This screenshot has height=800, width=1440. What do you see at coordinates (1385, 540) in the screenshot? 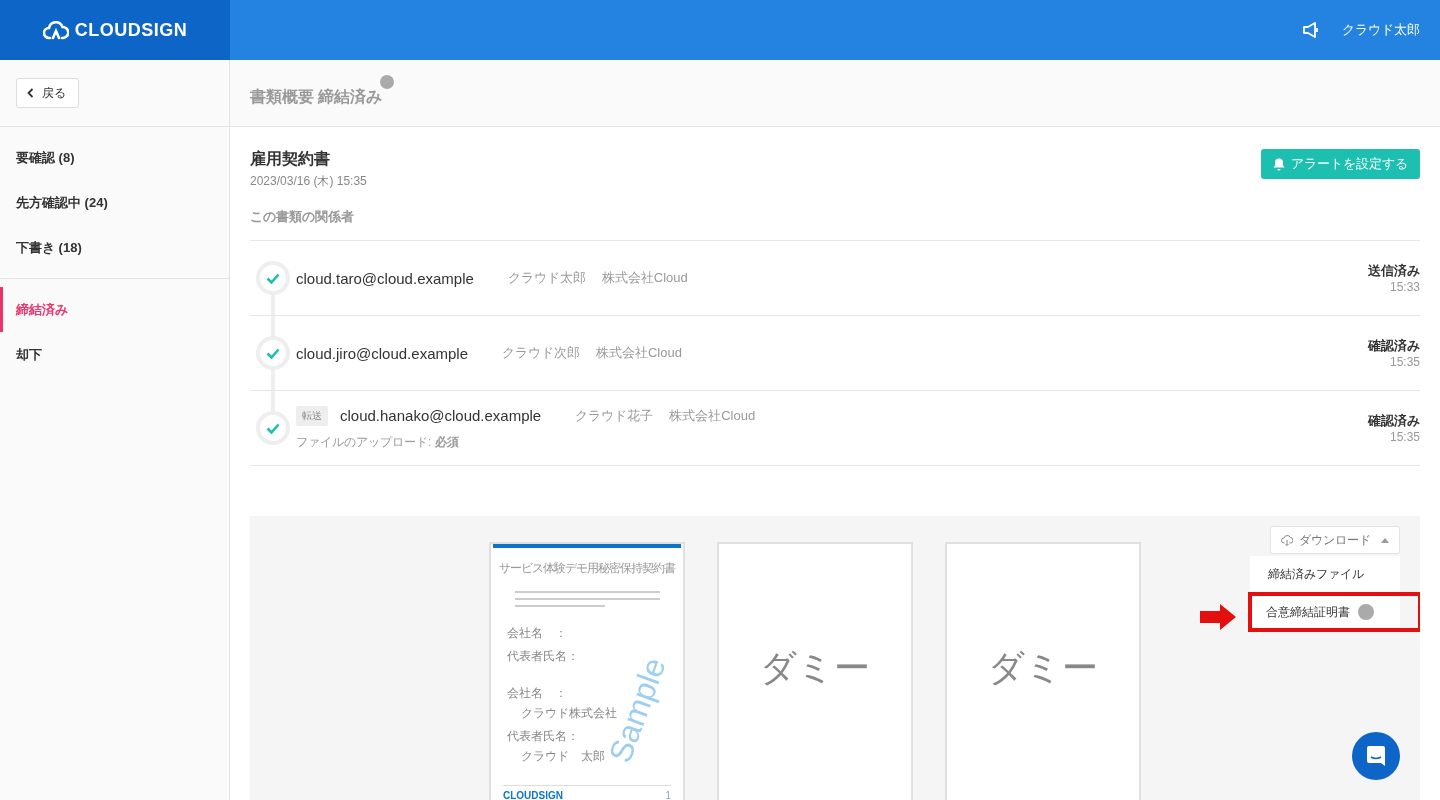
I see `caret-up-icon` at bounding box center [1385, 540].